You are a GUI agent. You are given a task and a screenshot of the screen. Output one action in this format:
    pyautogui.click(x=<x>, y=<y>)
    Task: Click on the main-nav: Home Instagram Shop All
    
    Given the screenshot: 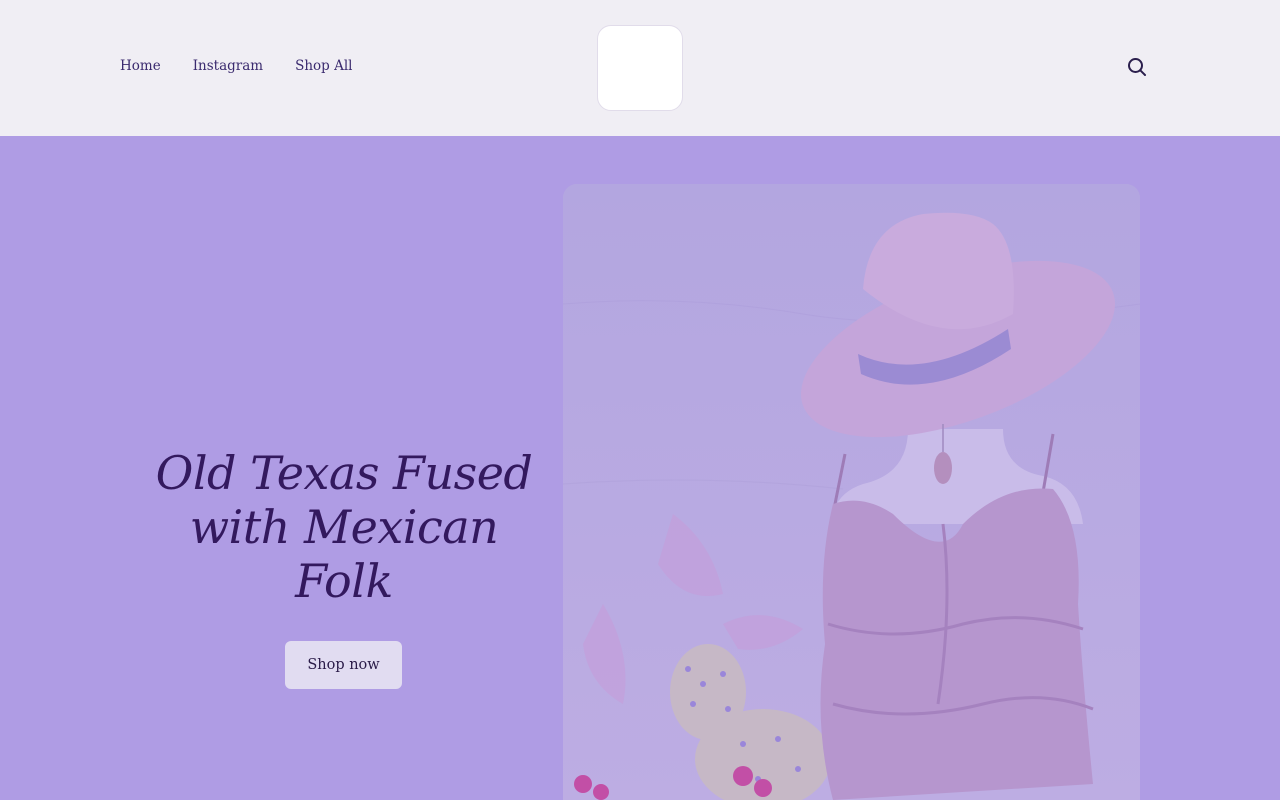 What is the action you would take?
    pyautogui.click(x=236, y=66)
    